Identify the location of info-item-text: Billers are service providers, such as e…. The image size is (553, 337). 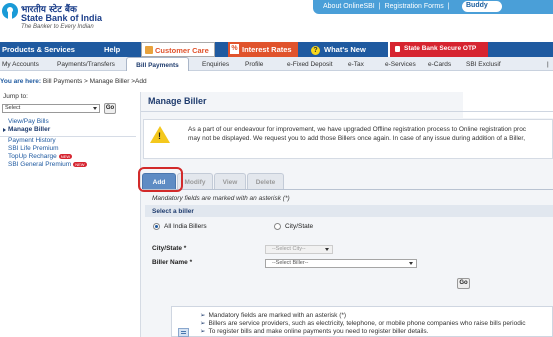
(367, 323).